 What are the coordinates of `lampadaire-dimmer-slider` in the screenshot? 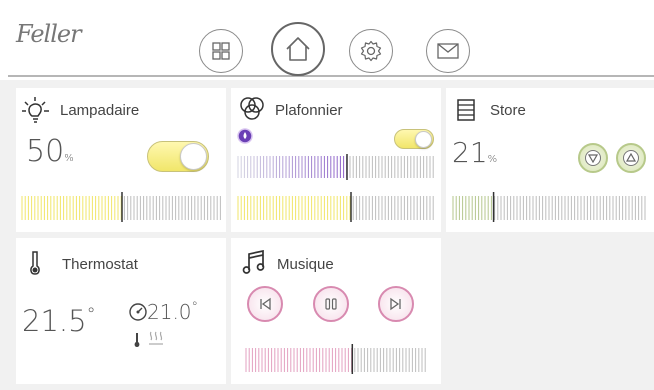 It's located at (122, 207).